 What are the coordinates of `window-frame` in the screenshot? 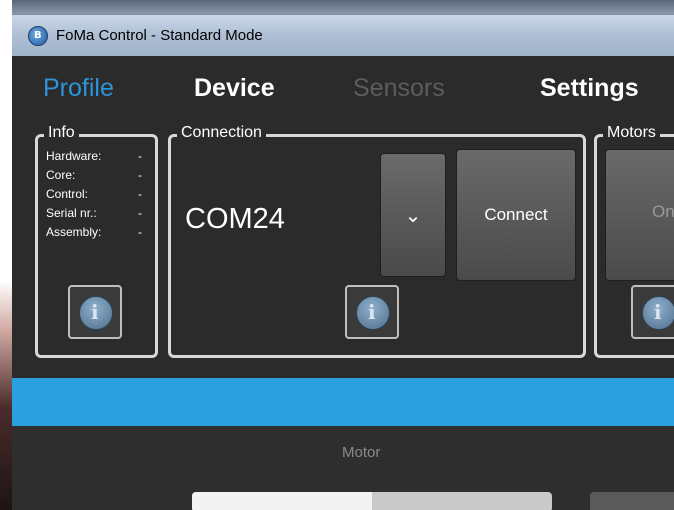 It's located at (343, 7).